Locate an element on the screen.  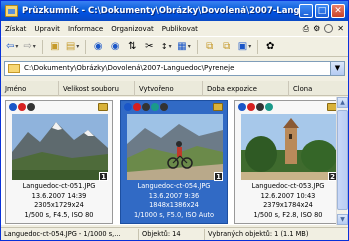
rotate-left-button: ◉ is located at coordinates (98, 47).